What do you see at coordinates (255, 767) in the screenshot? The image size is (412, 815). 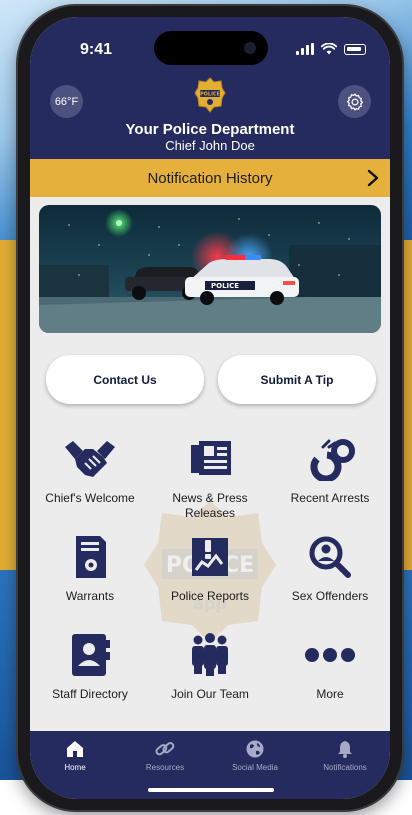 I see `tab-label-social-media: Social Media` at bounding box center [255, 767].